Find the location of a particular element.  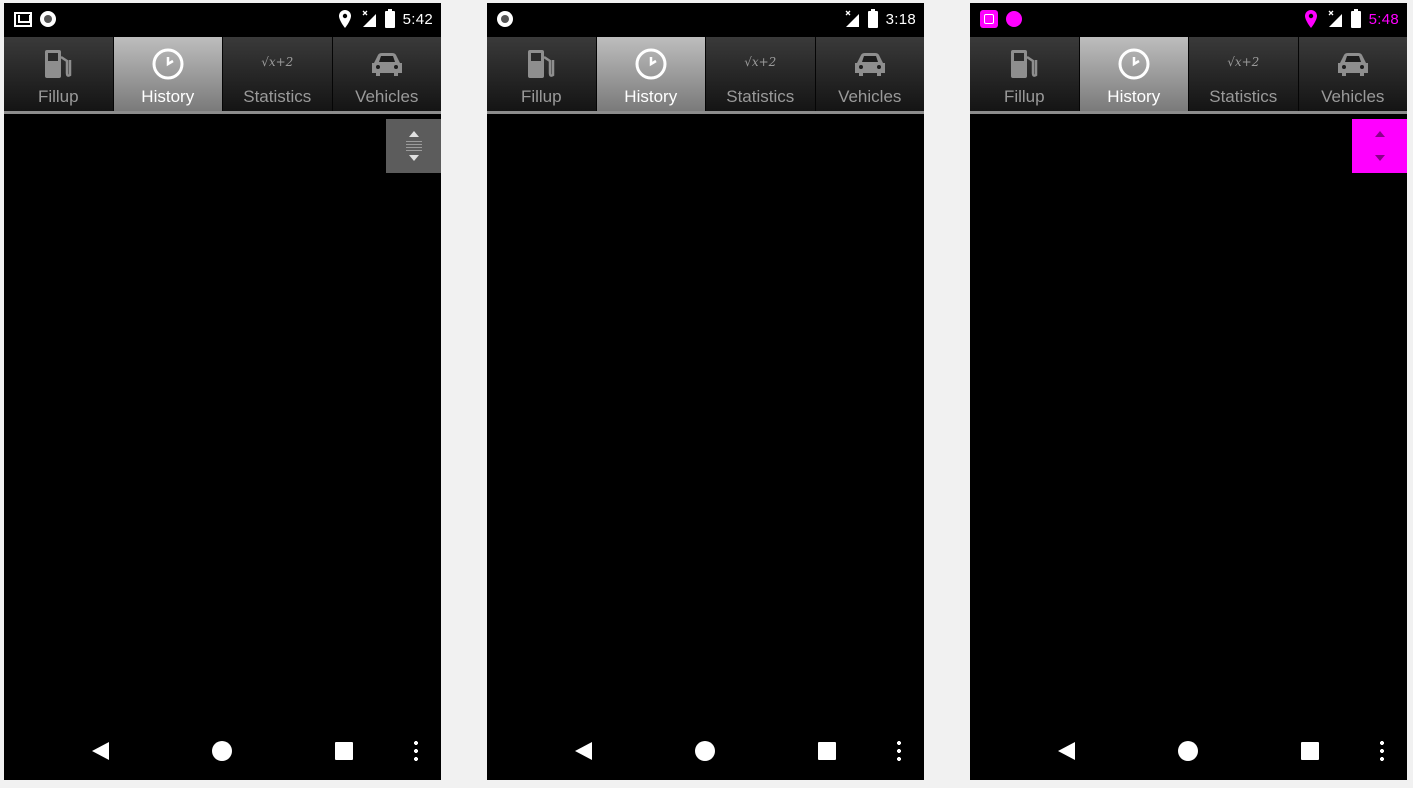

grip-icon is located at coordinates (413, 146).